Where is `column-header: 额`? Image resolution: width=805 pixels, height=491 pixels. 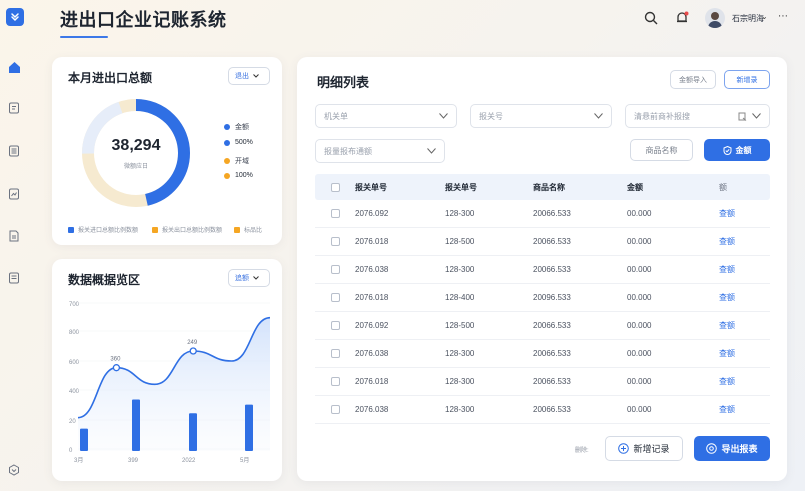 column-header: 额 is located at coordinates (744, 187).